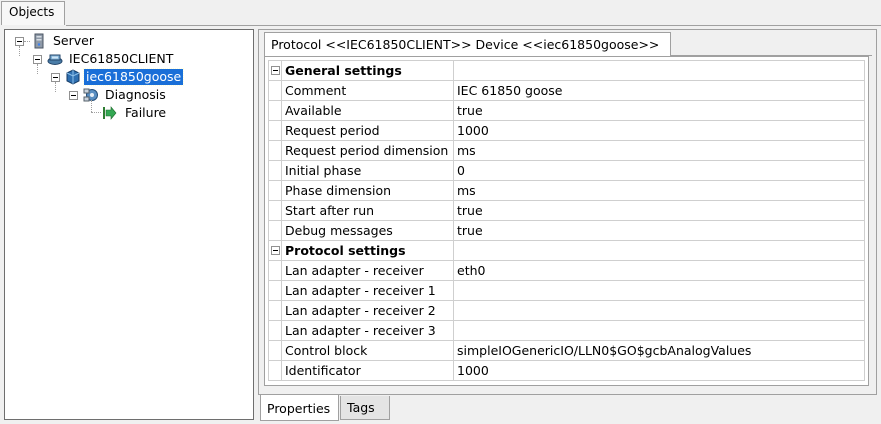 This screenshot has width=881, height=424. Describe the element at coordinates (367, 70) in the screenshot. I see `section-title: General settings` at that location.